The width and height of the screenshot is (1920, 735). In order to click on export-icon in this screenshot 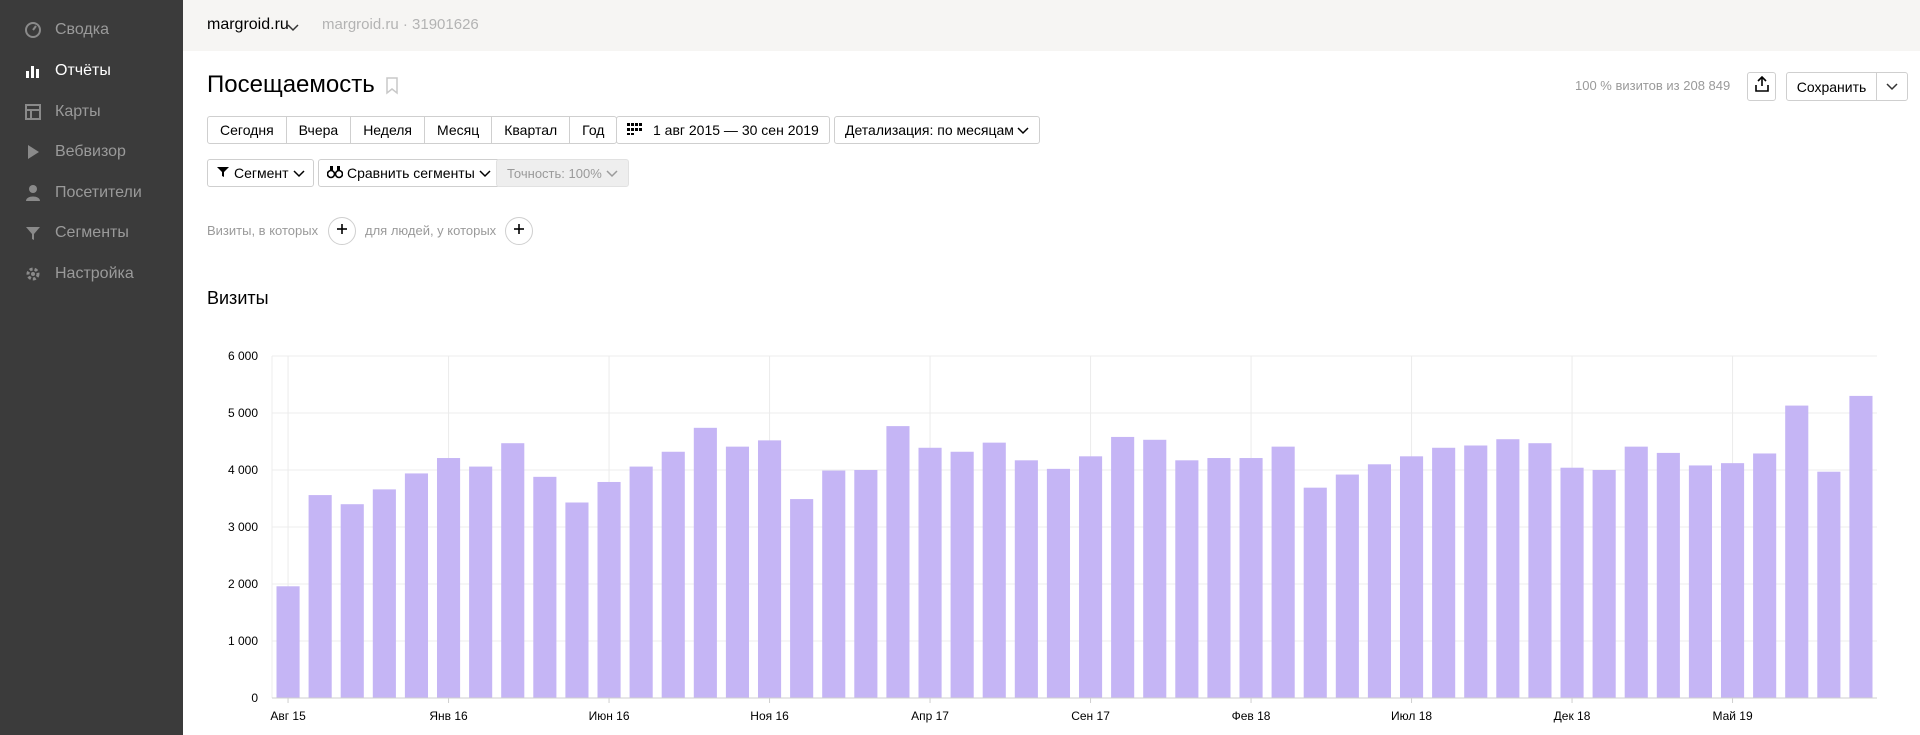, I will do `click(1762, 86)`.